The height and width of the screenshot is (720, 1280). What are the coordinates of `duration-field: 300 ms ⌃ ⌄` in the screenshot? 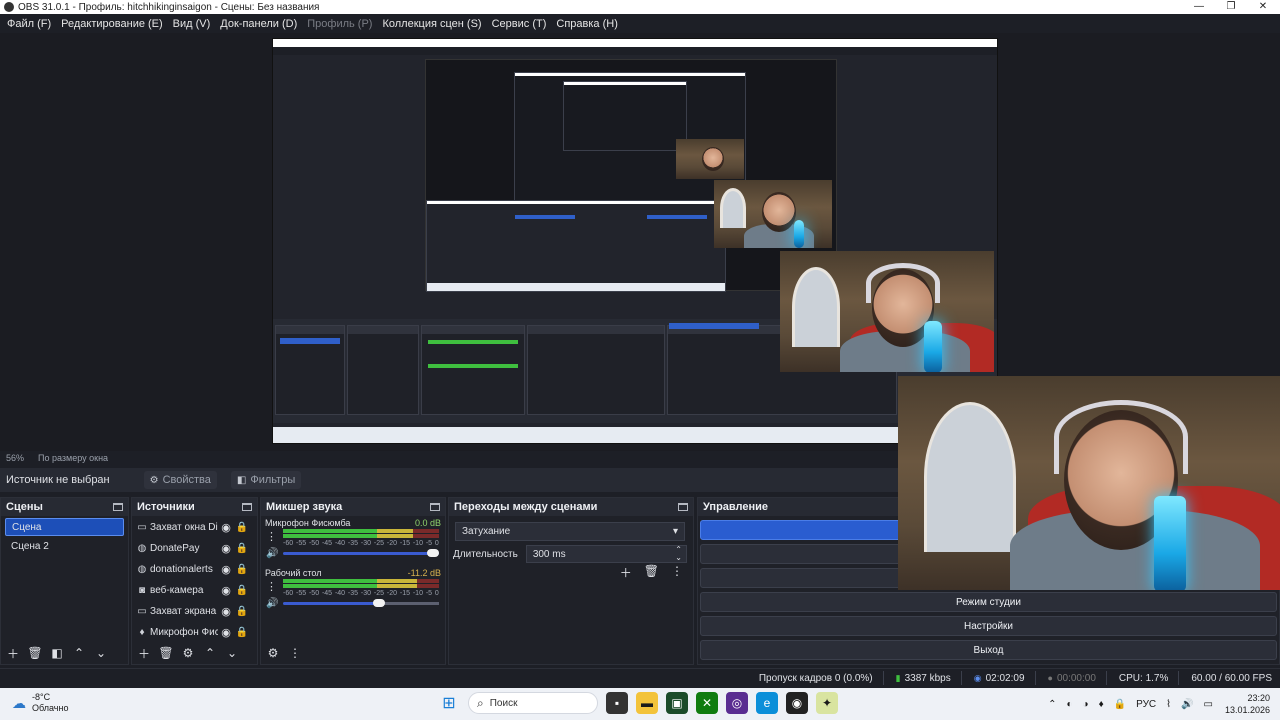 It's located at (606, 554).